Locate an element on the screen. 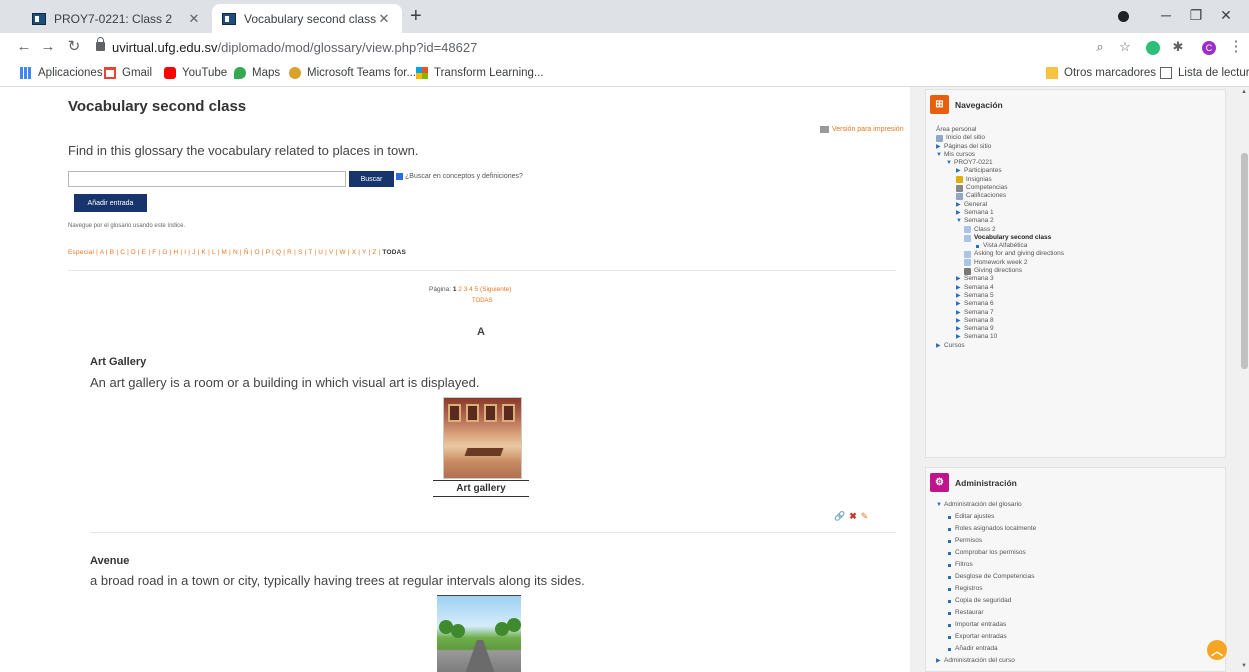 The width and height of the screenshot is (1249, 672). search-input is located at coordinates (207, 179).